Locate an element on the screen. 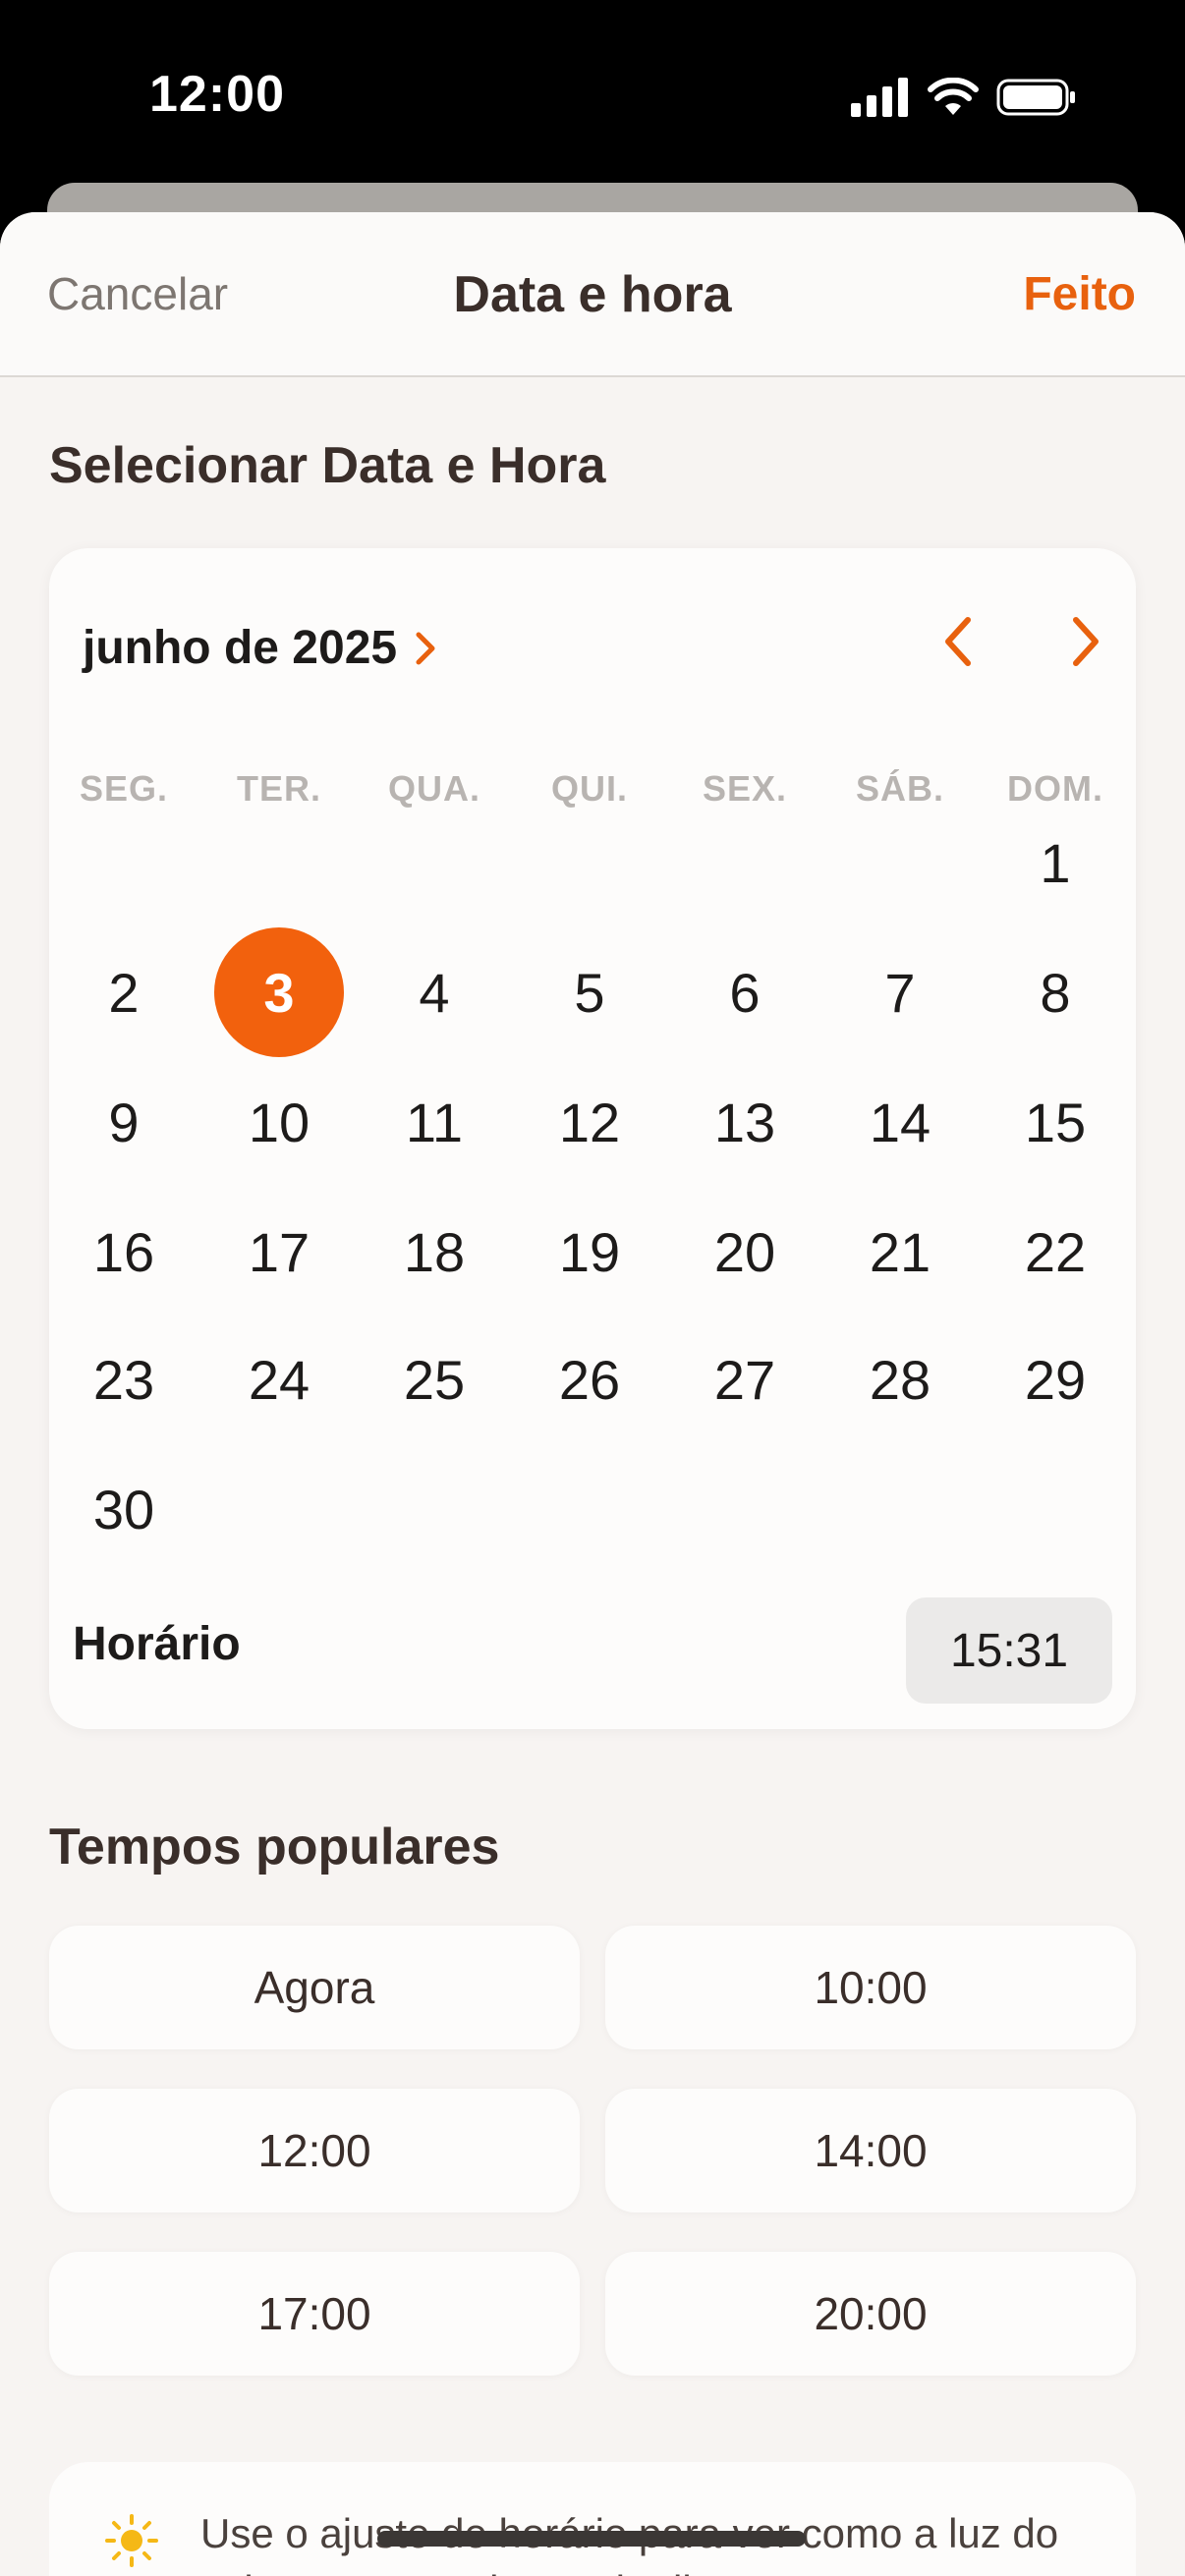  calendar-day: 14 is located at coordinates (900, 1122).